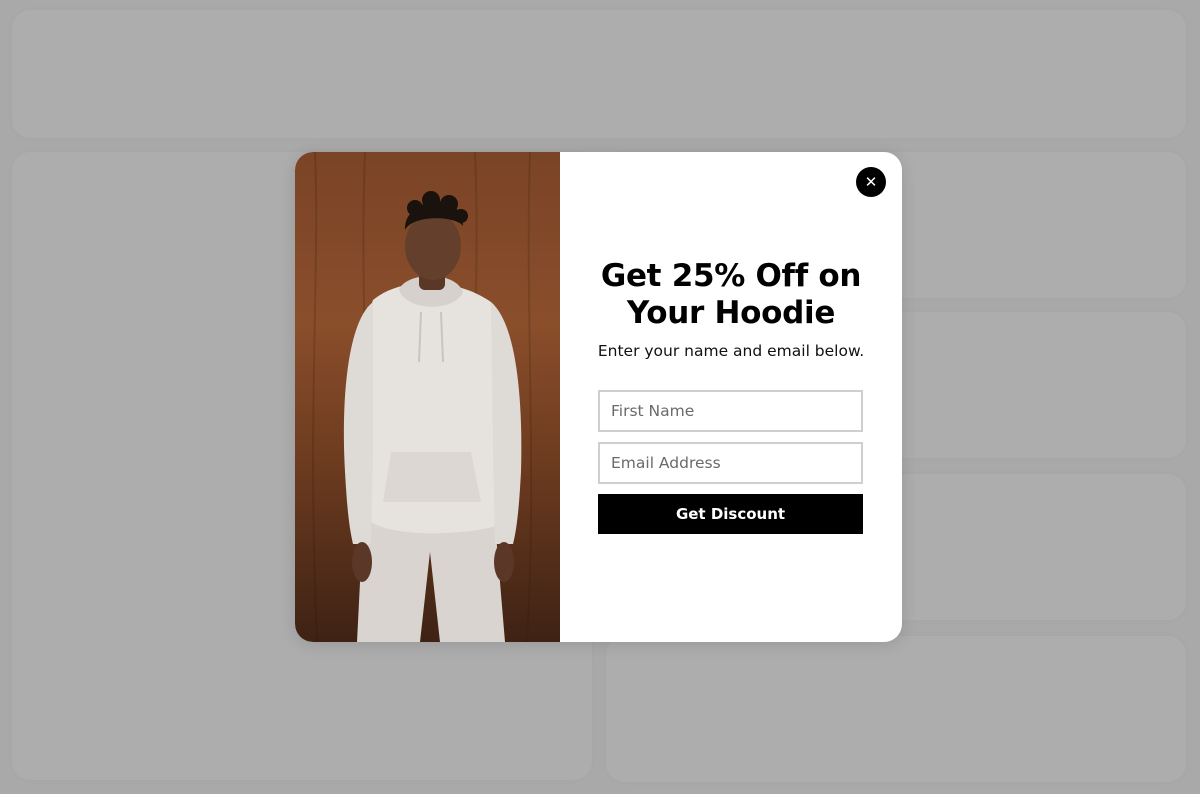 This screenshot has height=794, width=1200. I want to click on get-discount-button: Get Discount, so click(730, 514).